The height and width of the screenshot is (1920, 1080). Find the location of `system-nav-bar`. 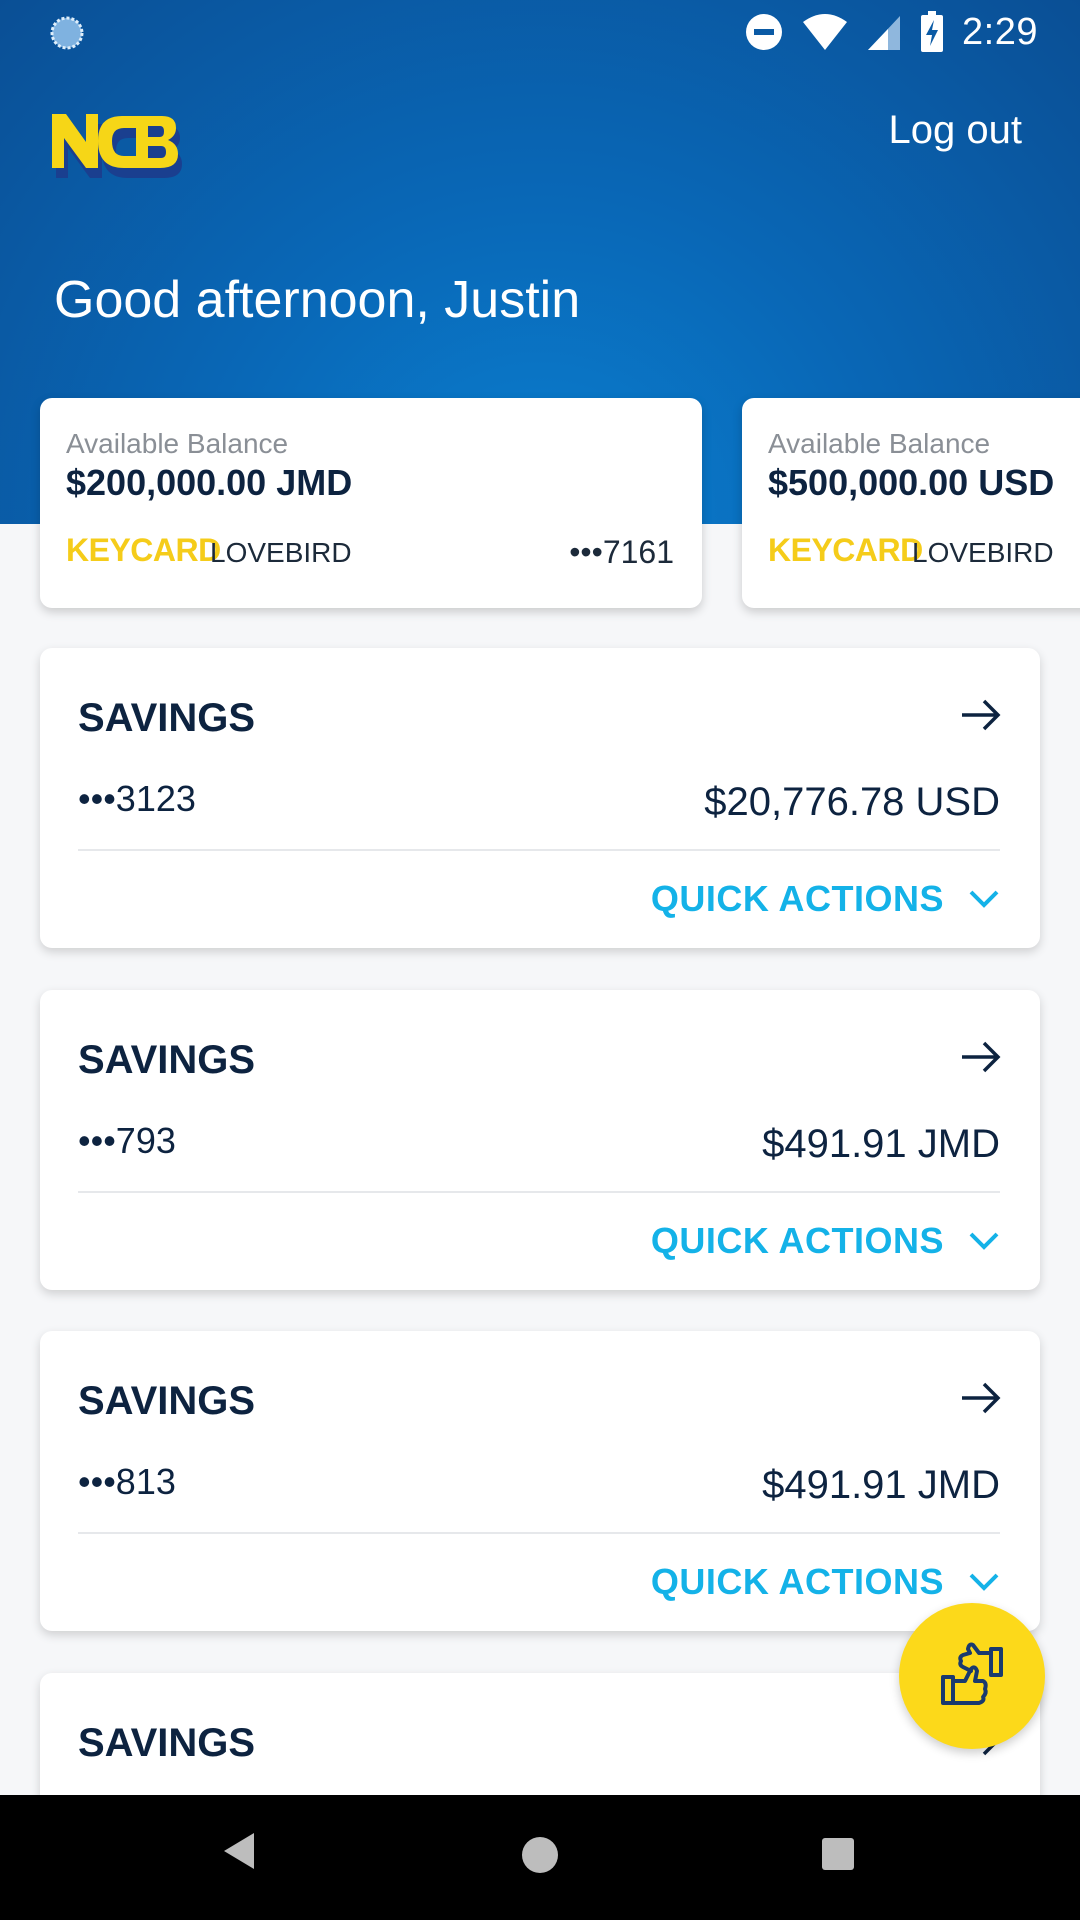

system-nav-bar is located at coordinates (540, 1857).